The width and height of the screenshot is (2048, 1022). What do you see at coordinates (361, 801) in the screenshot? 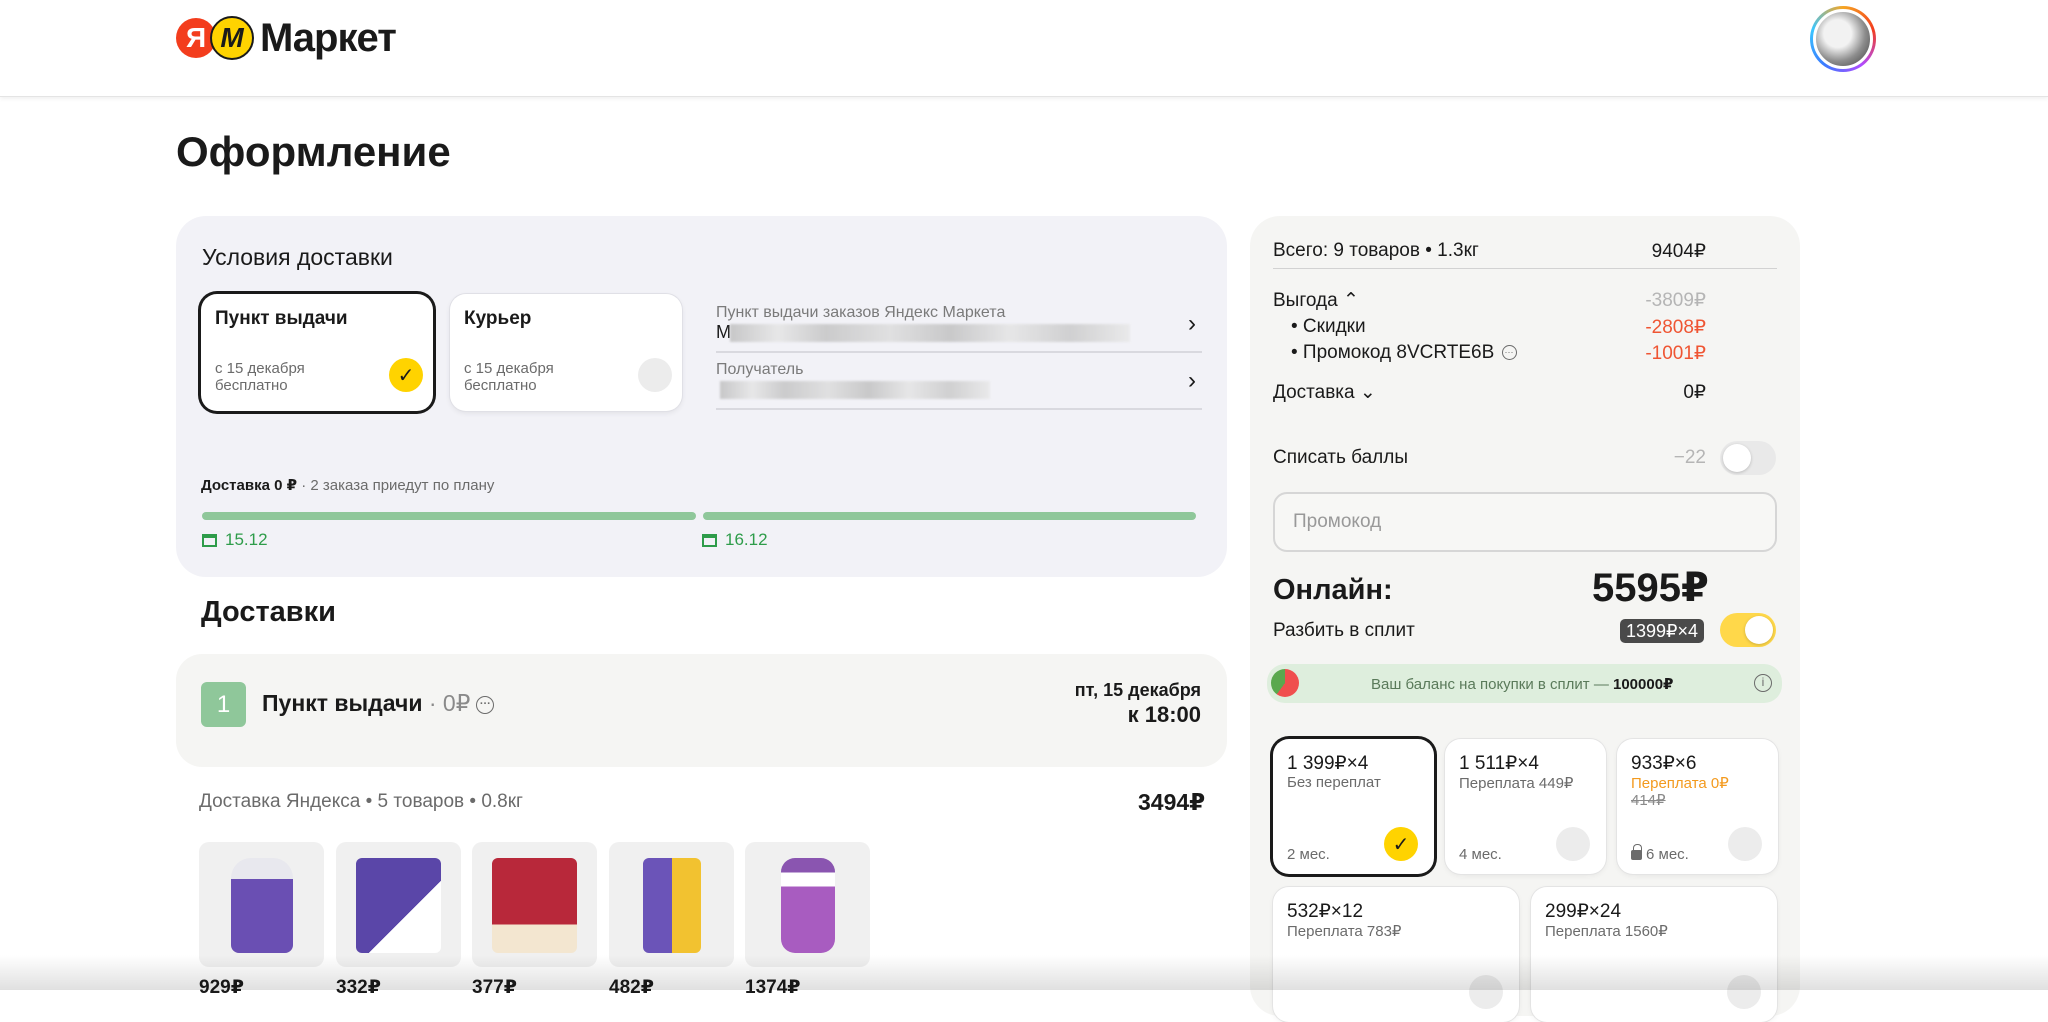
I see `shipping-line: Доставка Яндекса • 5 товаров • 0.8кг` at bounding box center [361, 801].